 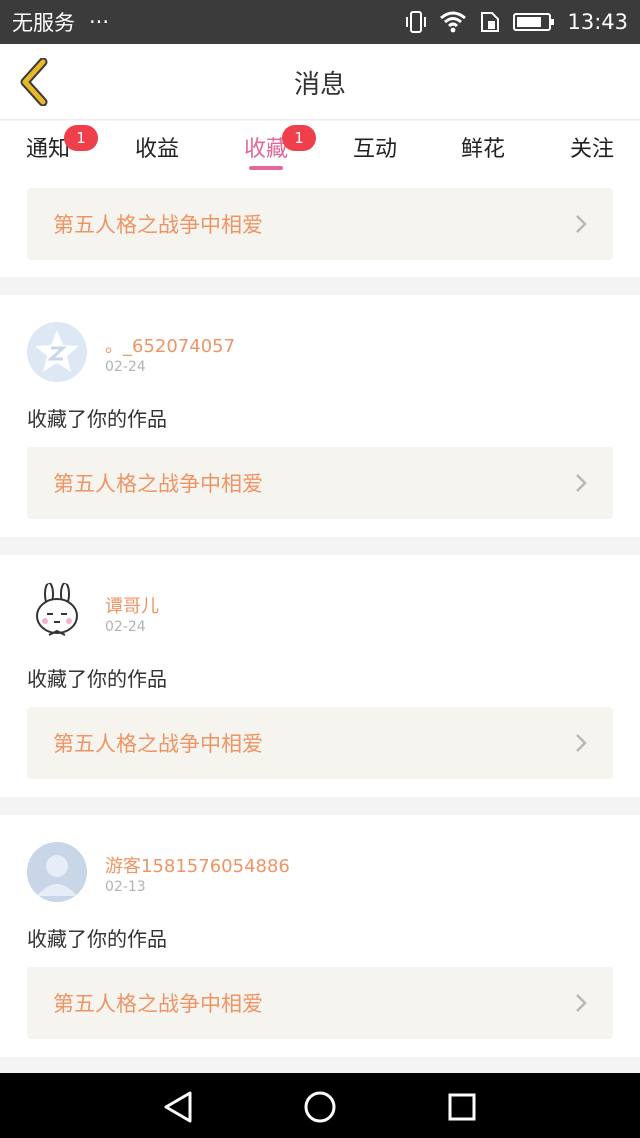 I want to click on tab-label: 互动, so click(x=375, y=149).